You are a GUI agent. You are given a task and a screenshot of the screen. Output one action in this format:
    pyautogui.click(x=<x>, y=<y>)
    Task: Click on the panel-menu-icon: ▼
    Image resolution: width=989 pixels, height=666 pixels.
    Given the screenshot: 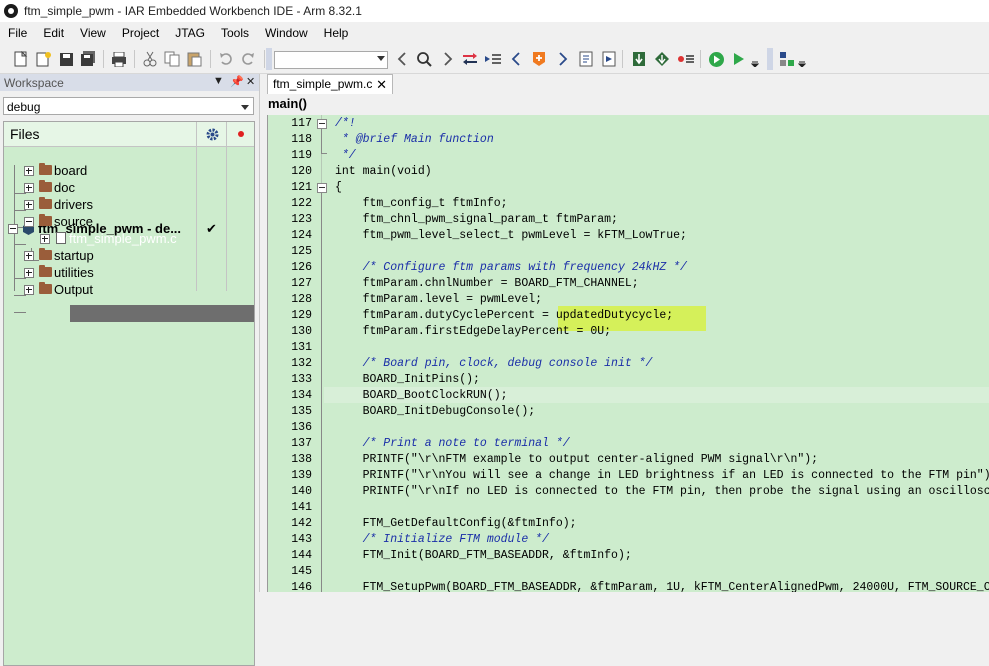 What is the action you would take?
    pyautogui.click(x=218, y=81)
    